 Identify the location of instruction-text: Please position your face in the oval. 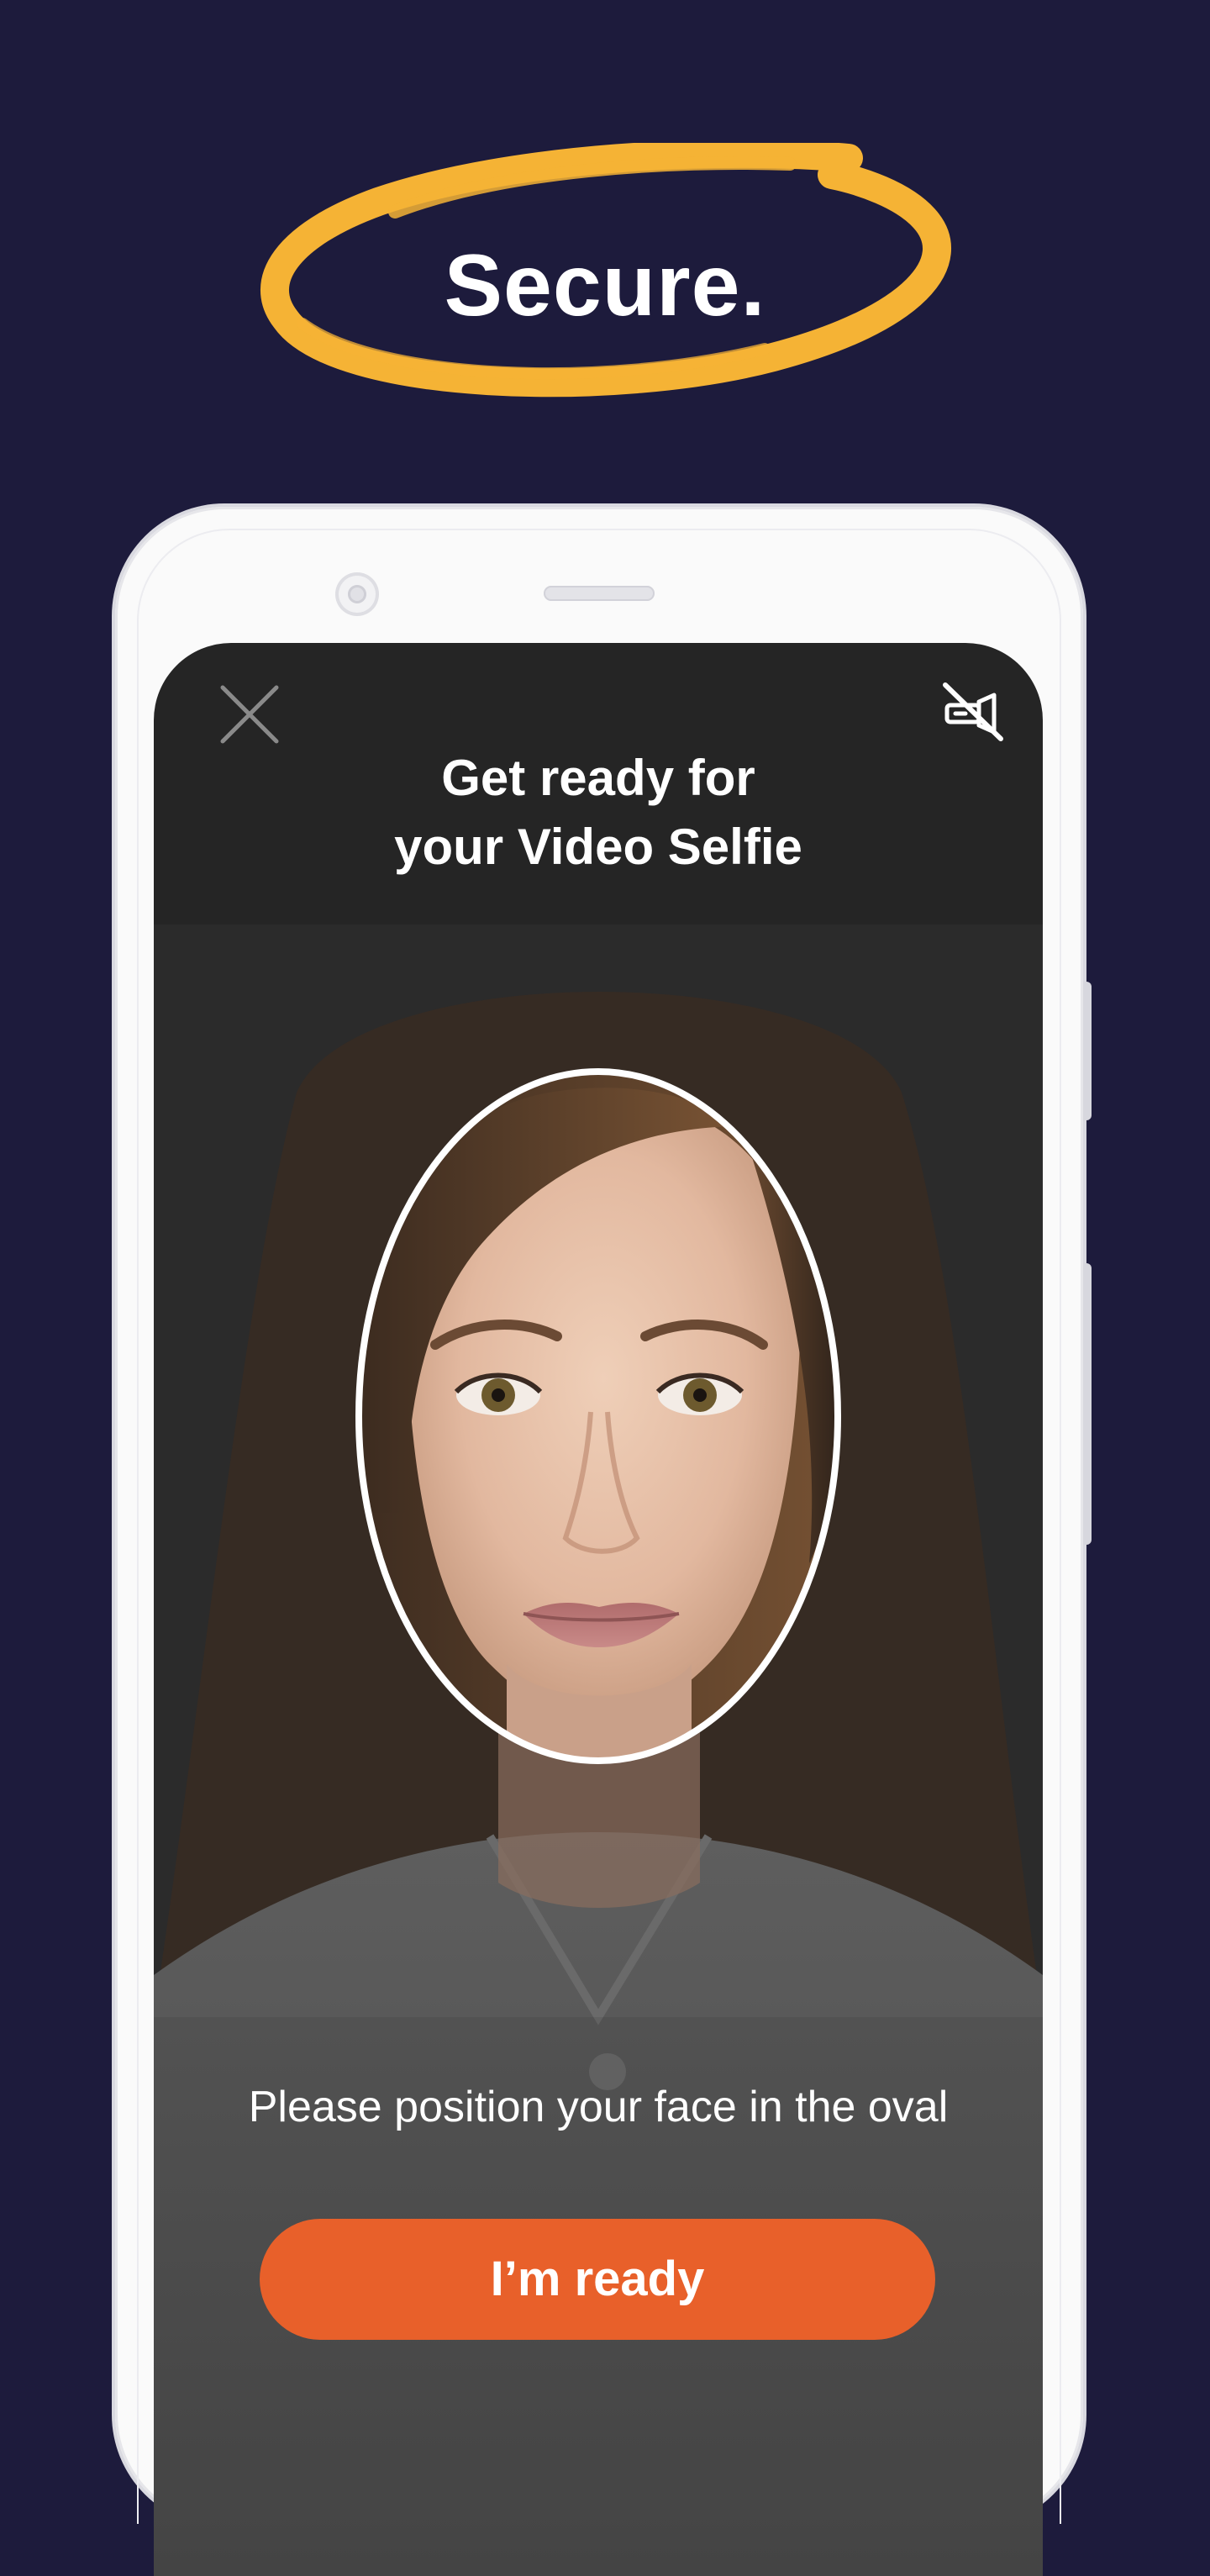
(598, 2107).